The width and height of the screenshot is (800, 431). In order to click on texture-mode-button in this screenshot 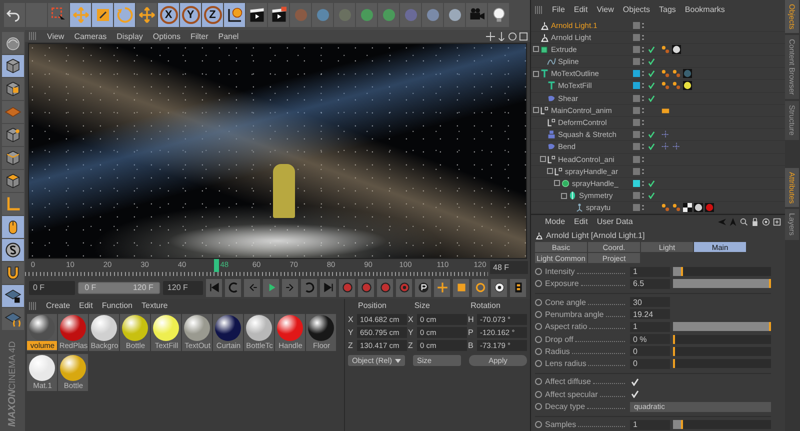, I will do `click(13, 89)`.